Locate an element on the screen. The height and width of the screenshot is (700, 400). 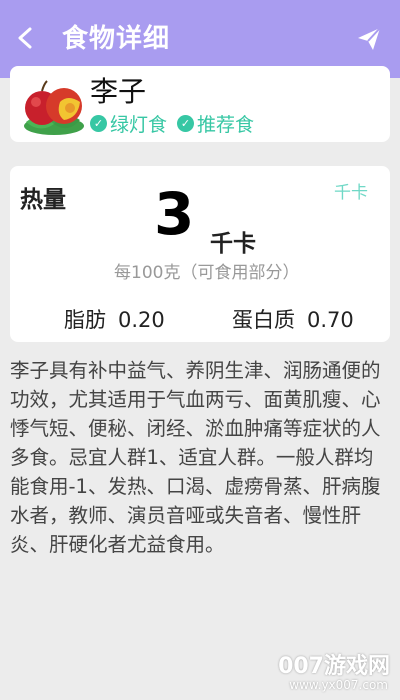
watermark-url: www.yx007.com is located at coordinates (338, 685).